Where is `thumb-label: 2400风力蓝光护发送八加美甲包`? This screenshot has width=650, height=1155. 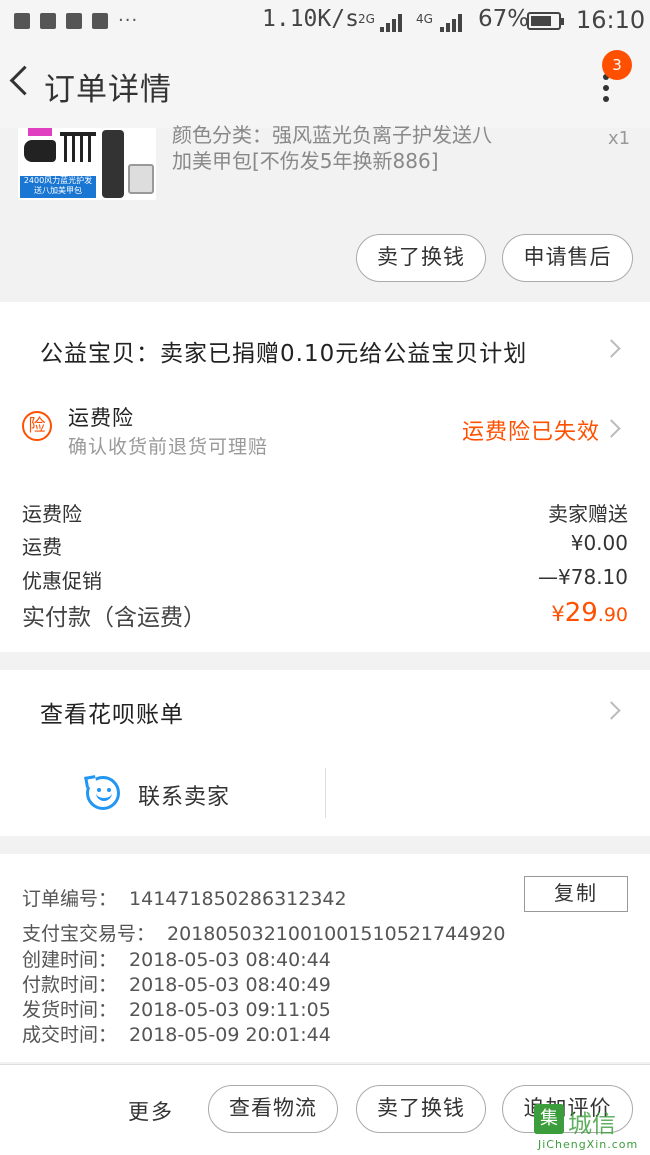
thumb-label: 2400风力蓝光护发送八加美甲包 is located at coordinates (58, 187).